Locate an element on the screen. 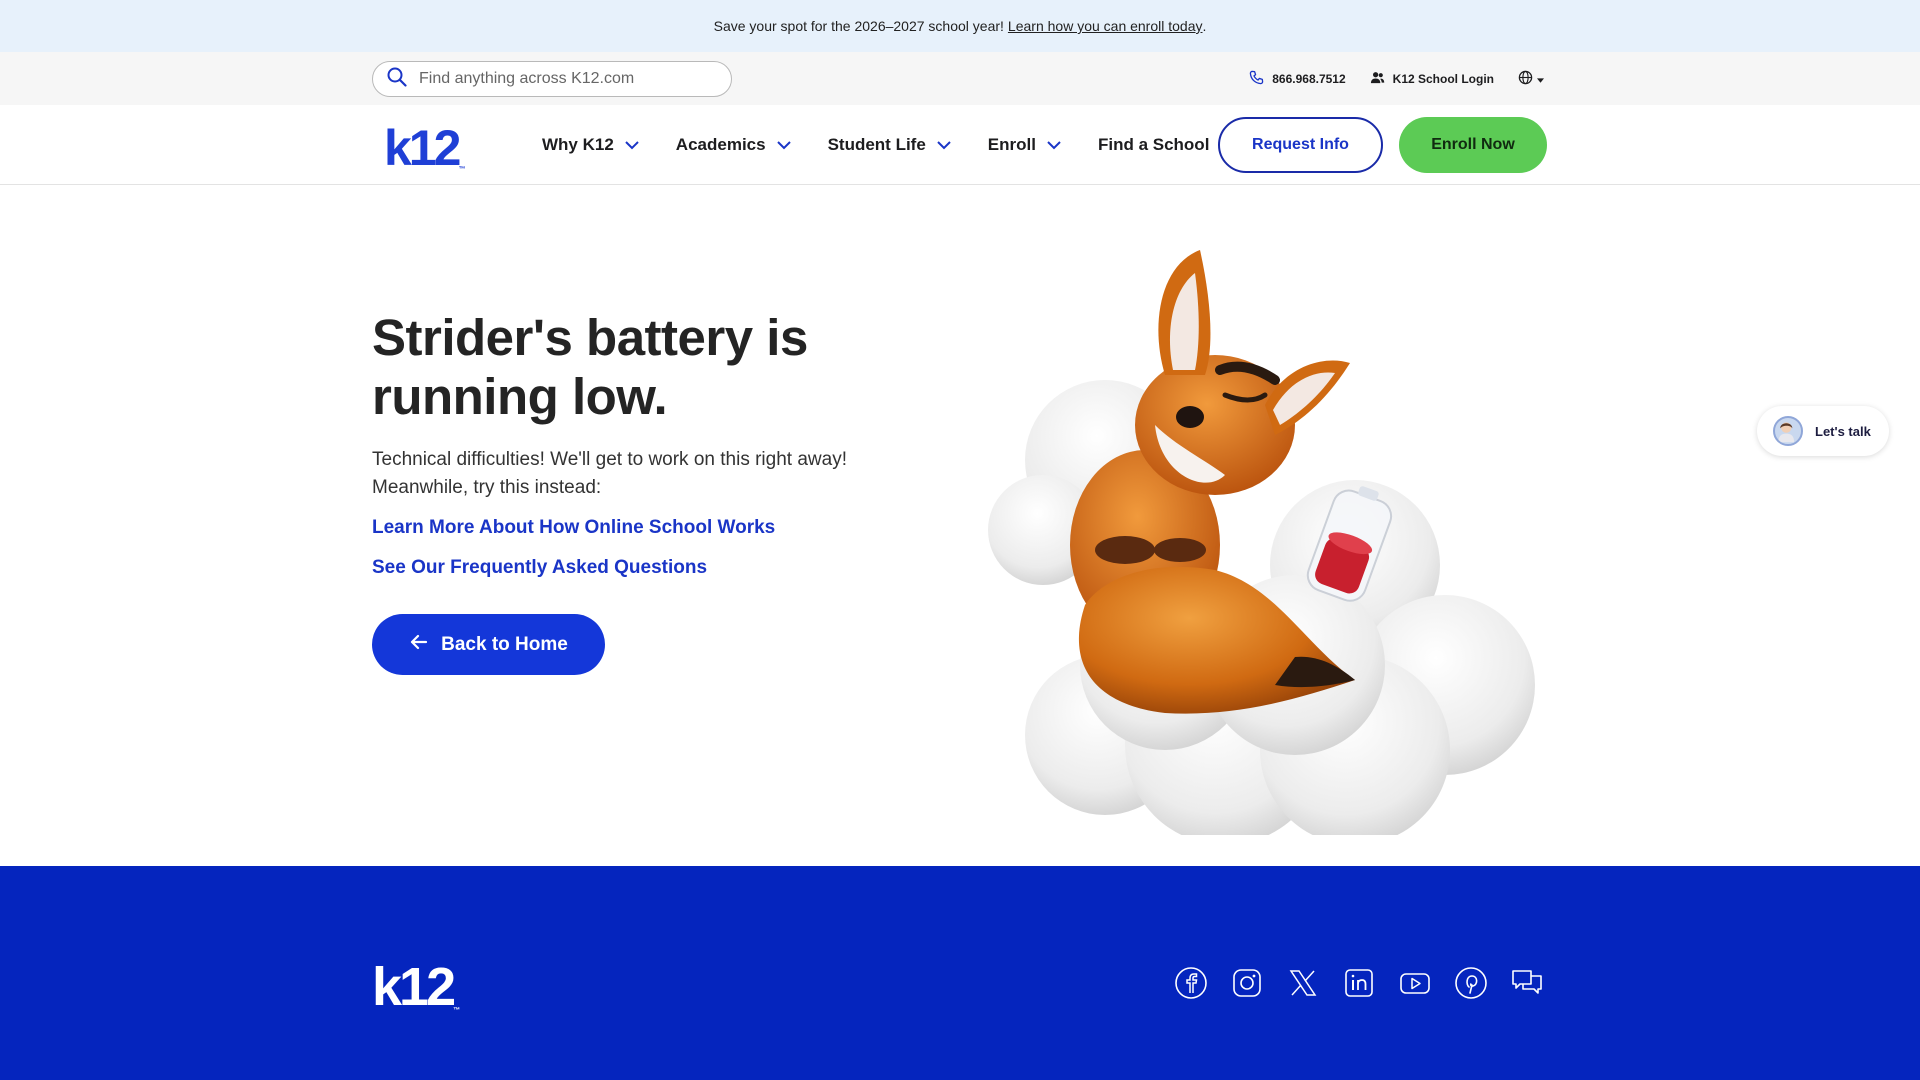  instagram-icon is located at coordinates (1247, 983).